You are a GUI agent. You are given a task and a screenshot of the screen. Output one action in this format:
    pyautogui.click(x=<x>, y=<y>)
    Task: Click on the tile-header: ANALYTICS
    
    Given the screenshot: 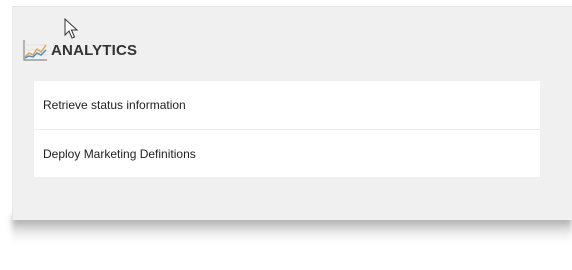 What is the action you would take?
    pyautogui.click(x=79, y=50)
    